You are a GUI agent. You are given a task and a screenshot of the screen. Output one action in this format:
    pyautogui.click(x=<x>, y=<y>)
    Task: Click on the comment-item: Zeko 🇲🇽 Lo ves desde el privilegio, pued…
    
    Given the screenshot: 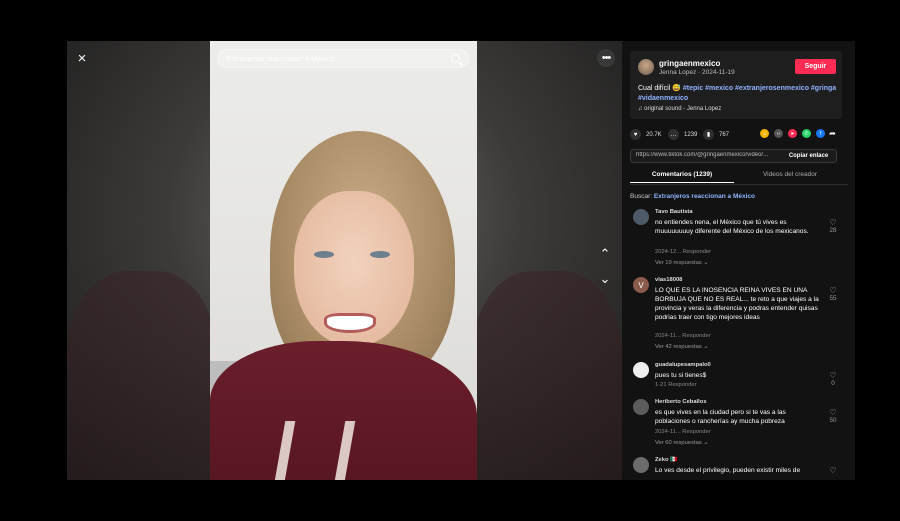 What is the action you would take?
    pyautogui.click(x=737, y=468)
    